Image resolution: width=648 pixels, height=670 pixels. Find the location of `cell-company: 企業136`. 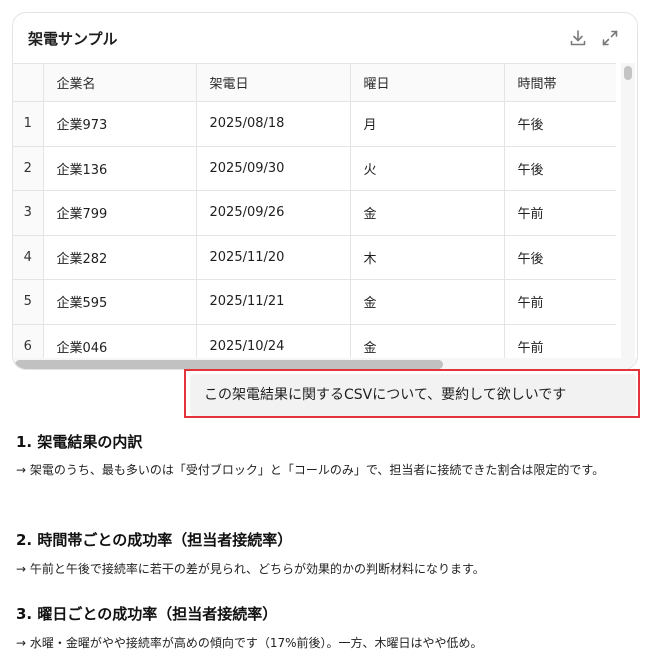

cell-company: 企業136 is located at coordinates (120, 168).